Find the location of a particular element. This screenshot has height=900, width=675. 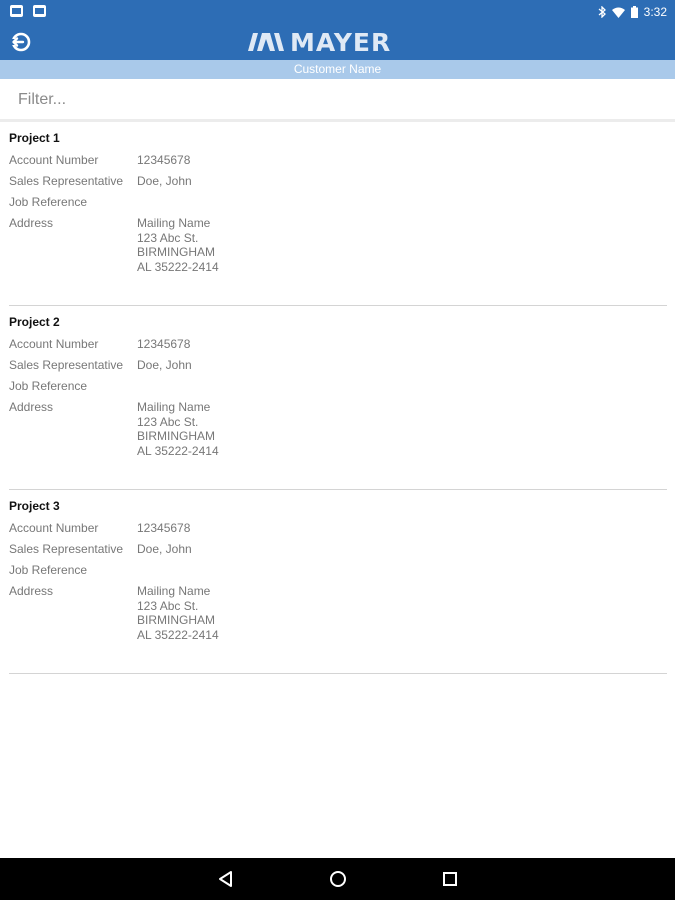

recents-square-icon is located at coordinates (450, 879).